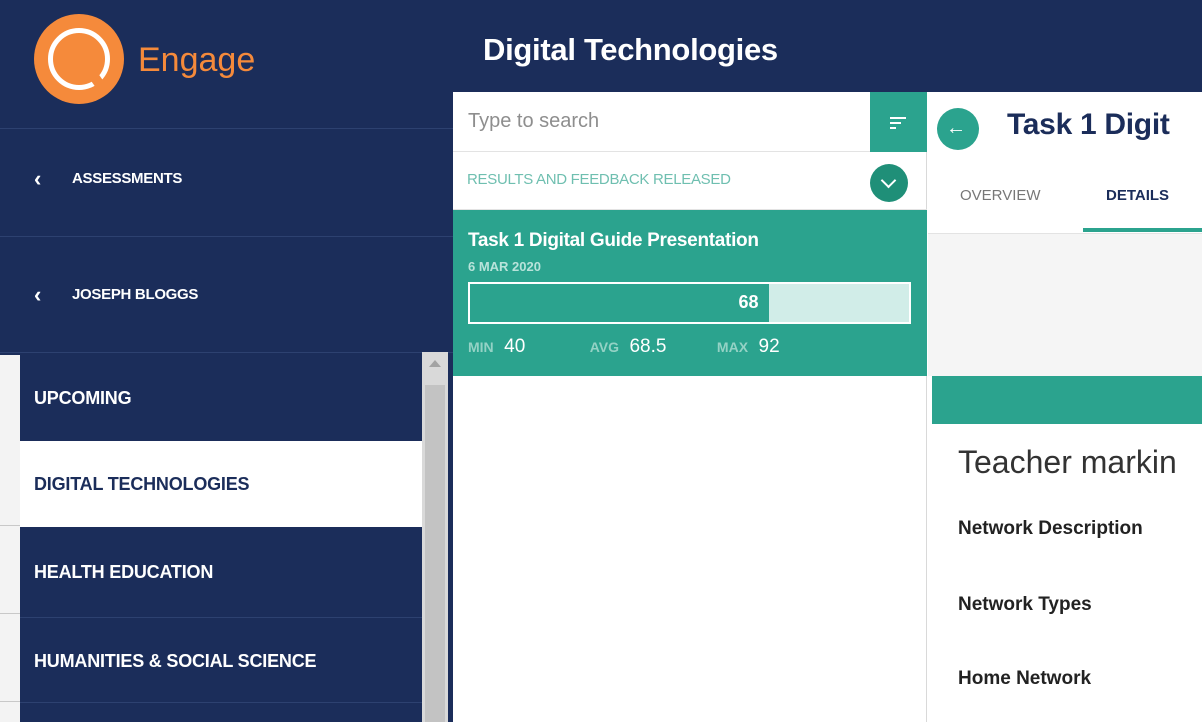 The height and width of the screenshot is (722, 1202). Describe the element at coordinates (748, 302) in the screenshot. I see `score-value: 68` at that location.